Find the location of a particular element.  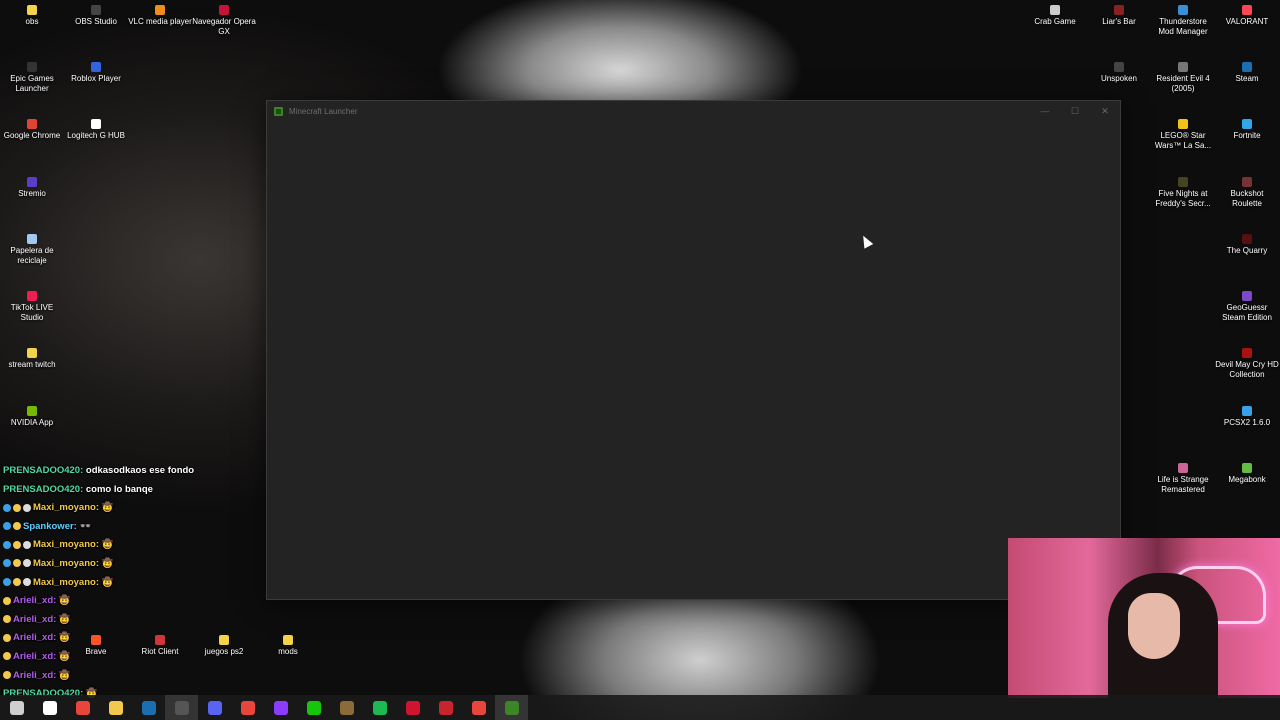

file-explorer-button is located at coordinates (115, 707).